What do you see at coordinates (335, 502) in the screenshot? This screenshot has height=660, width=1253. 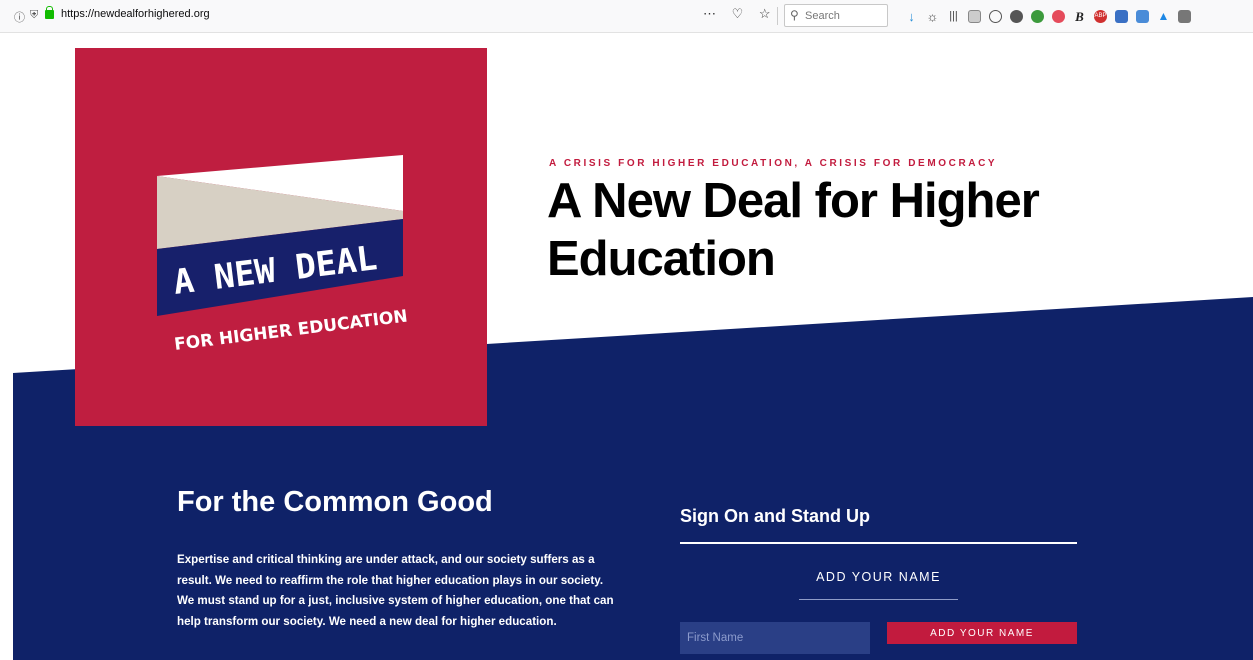 I see `common-good-title: For the Common Good` at bounding box center [335, 502].